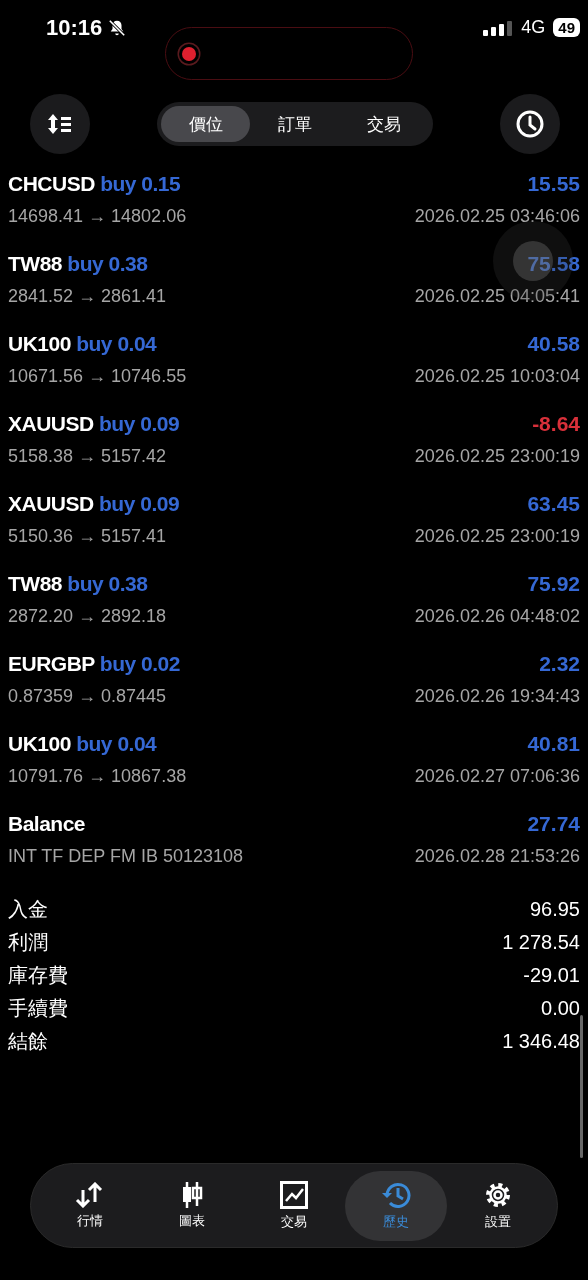 The height and width of the screenshot is (1280, 588). Describe the element at coordinates (384, 124) in the screenshot. I see `segment-tab: 交易` at that location.